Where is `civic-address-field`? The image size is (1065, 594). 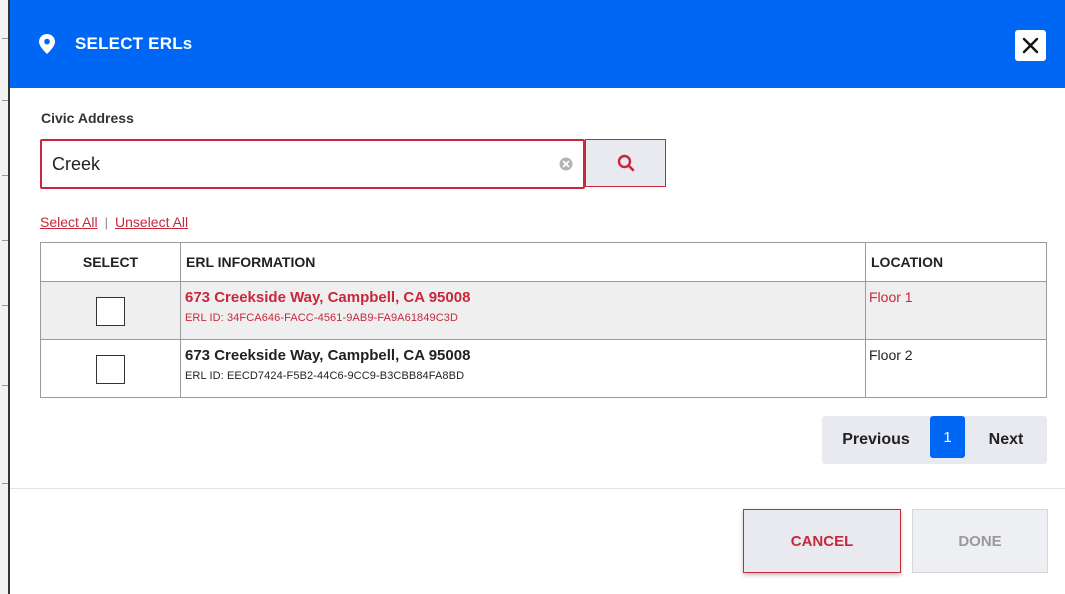 civic-address-field is located at coordinates (312, 164).